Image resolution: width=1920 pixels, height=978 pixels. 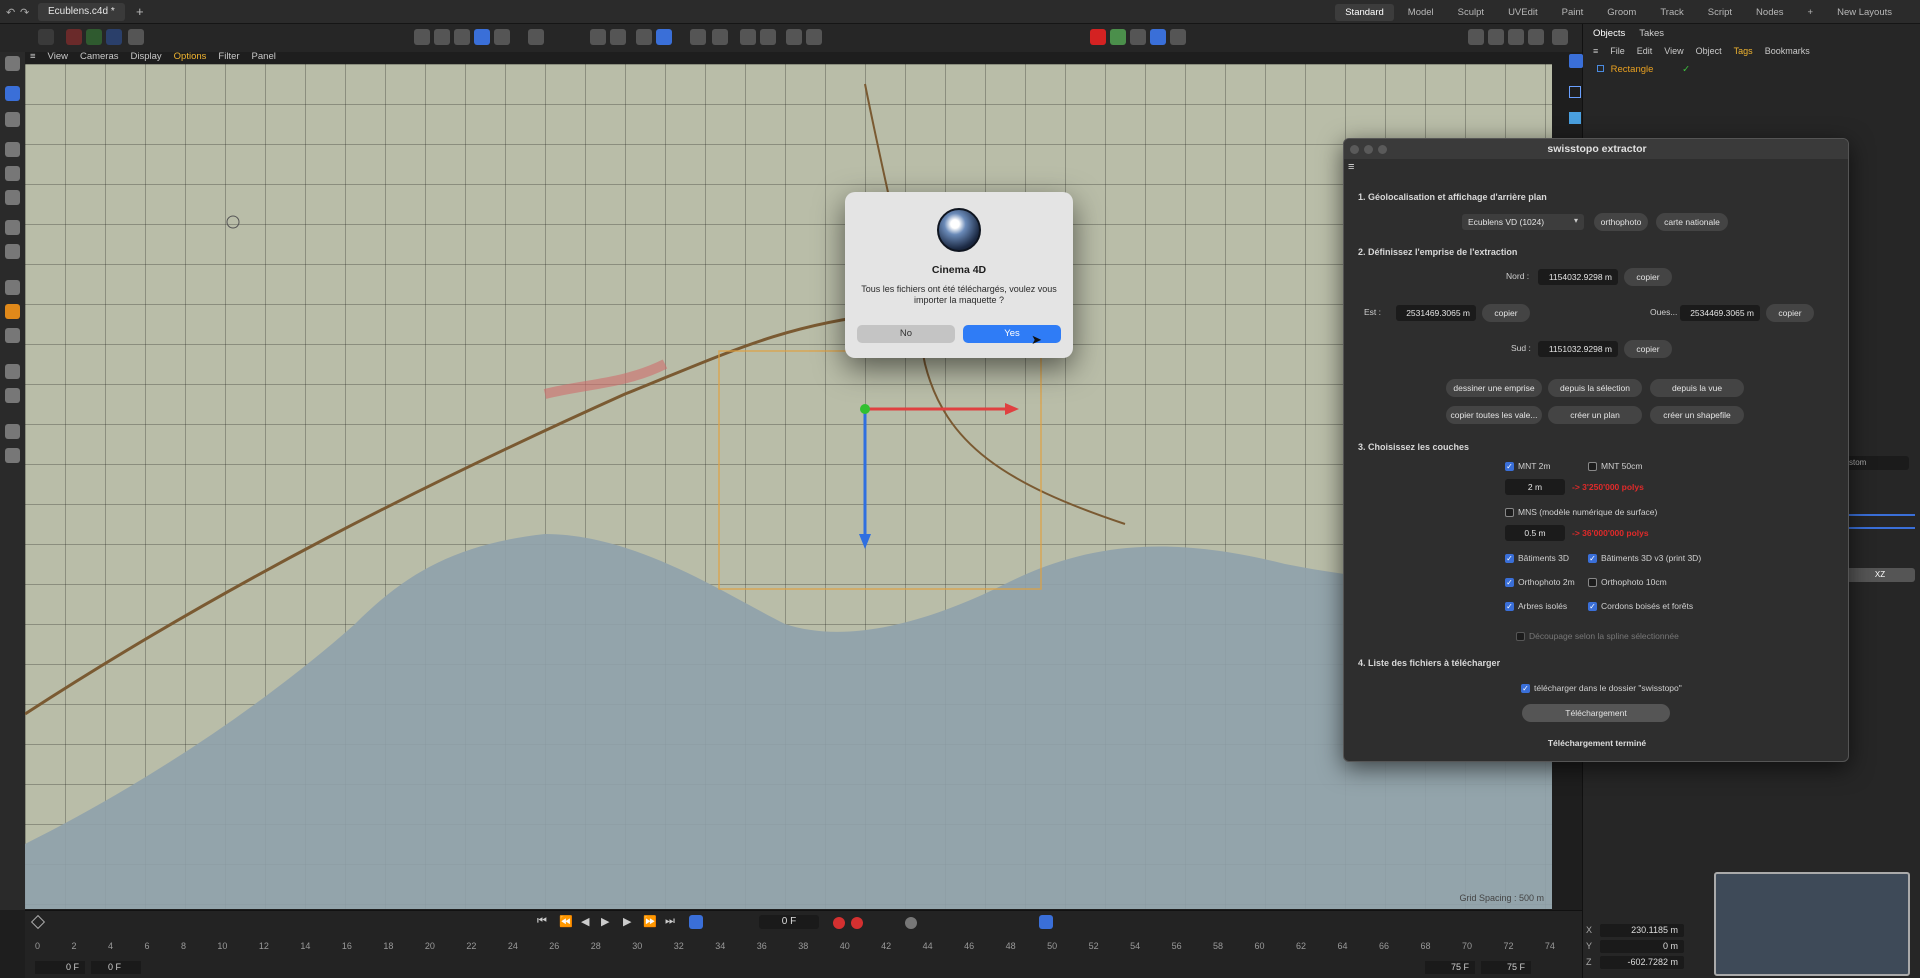 What do you see at coordinates (1578, 349) in the screenshot?
I see `sud-field: 1151032.9298 m` at bounding box center [1578, 349].